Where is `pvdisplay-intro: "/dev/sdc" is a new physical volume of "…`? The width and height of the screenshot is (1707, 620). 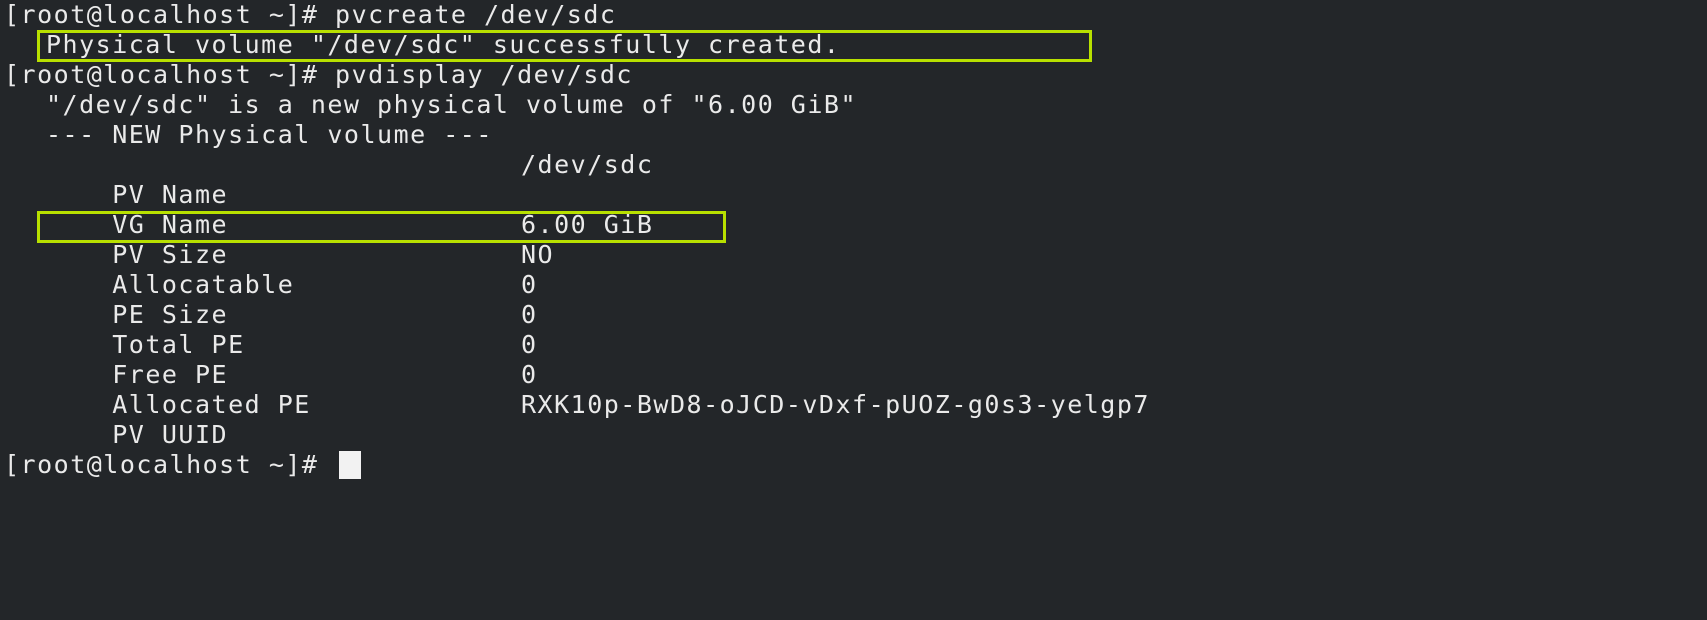 pvdisplay-intro: "/dev/sdc" is a new physical volume of "… is located at coordinates (428, 105).